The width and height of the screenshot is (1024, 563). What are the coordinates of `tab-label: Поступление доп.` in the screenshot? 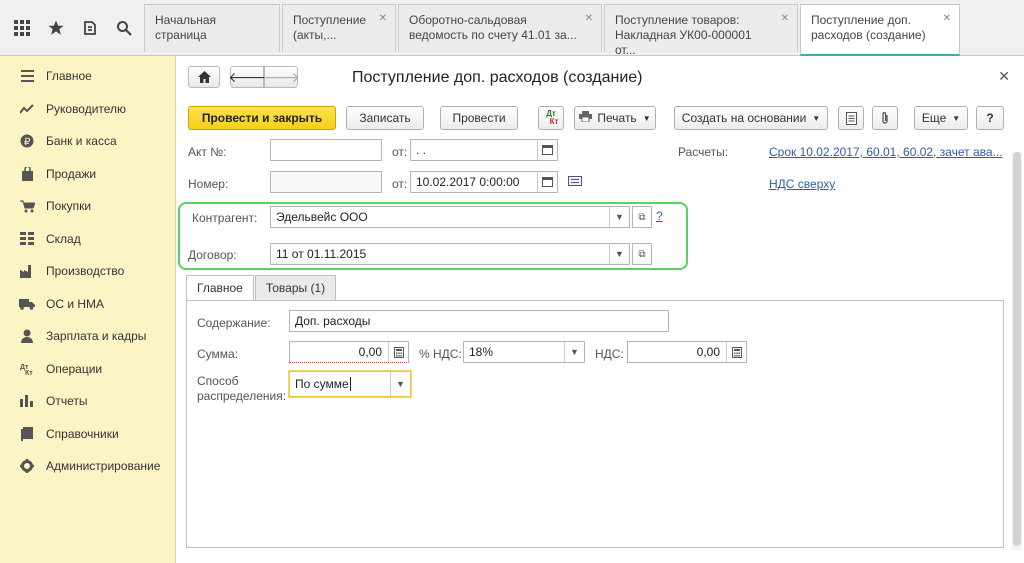 It's located at (861, 20).